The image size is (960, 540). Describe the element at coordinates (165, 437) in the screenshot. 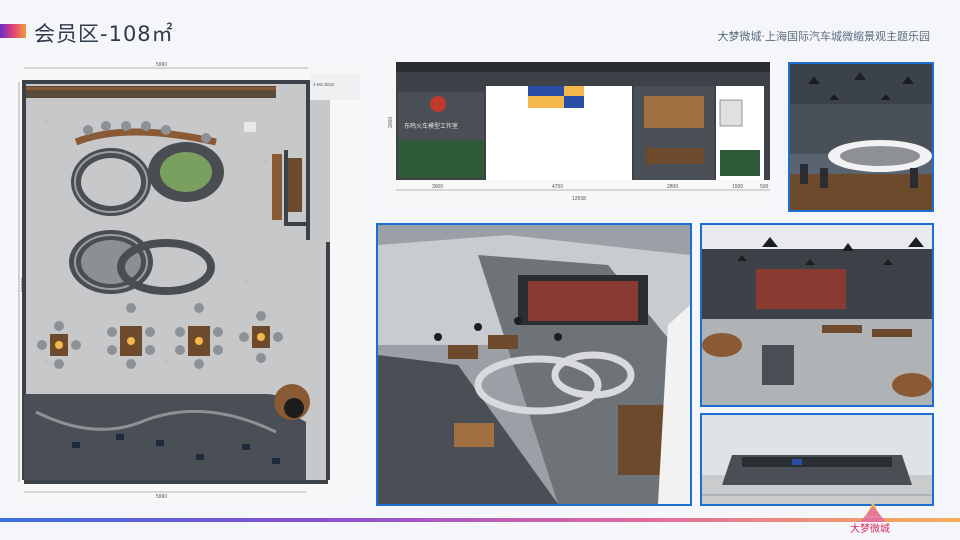

I see `lounge-area` at that location.